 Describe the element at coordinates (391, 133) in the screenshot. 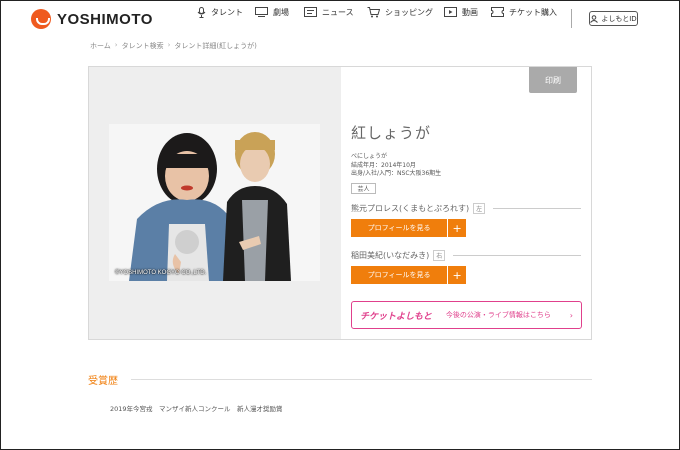

I see `talent-name: 紅しょうが` at that location.